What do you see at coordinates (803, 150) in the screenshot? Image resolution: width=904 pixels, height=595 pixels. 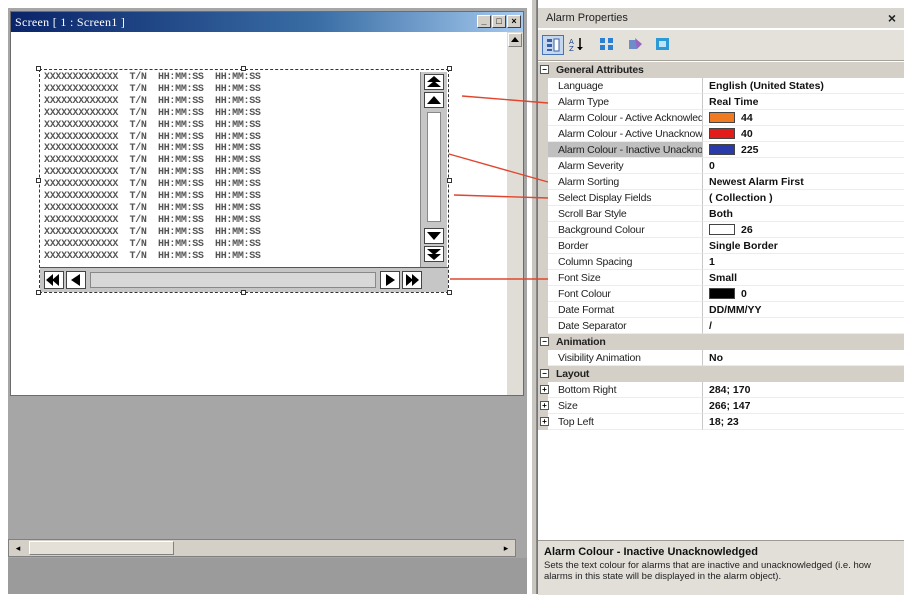 I see `property-value: 225` at bounding box center [803, 150].